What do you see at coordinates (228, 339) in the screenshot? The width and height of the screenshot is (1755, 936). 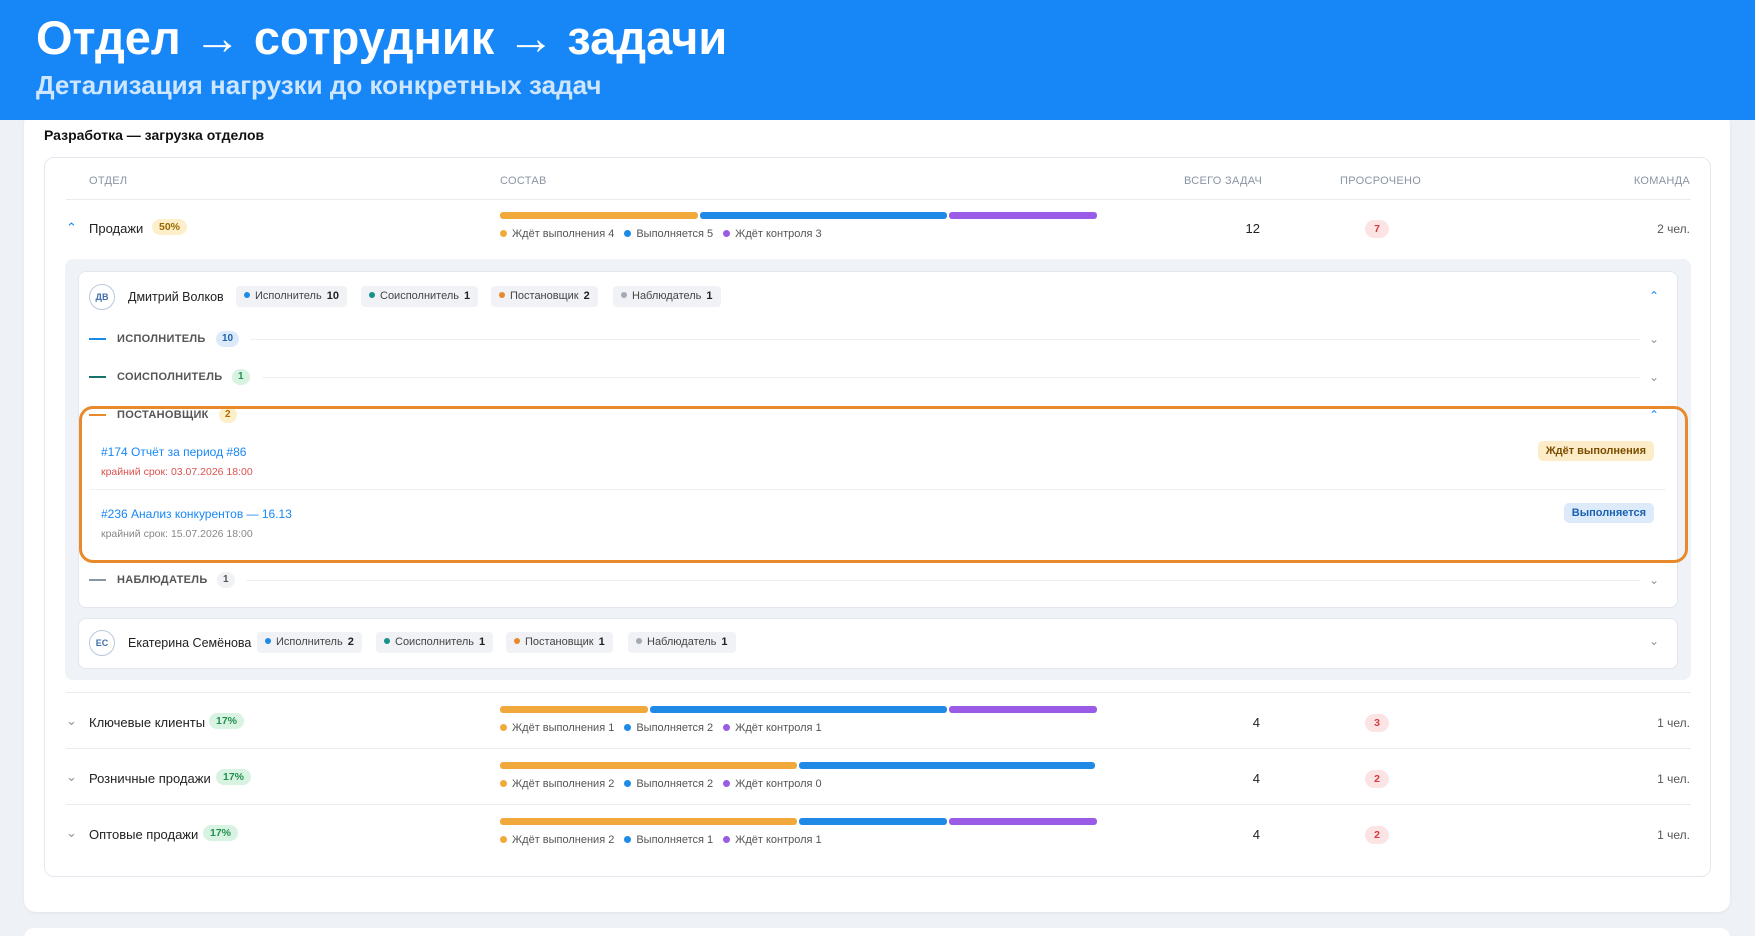 I see `role-count-badge: 10` at bounding box center [228, 339].